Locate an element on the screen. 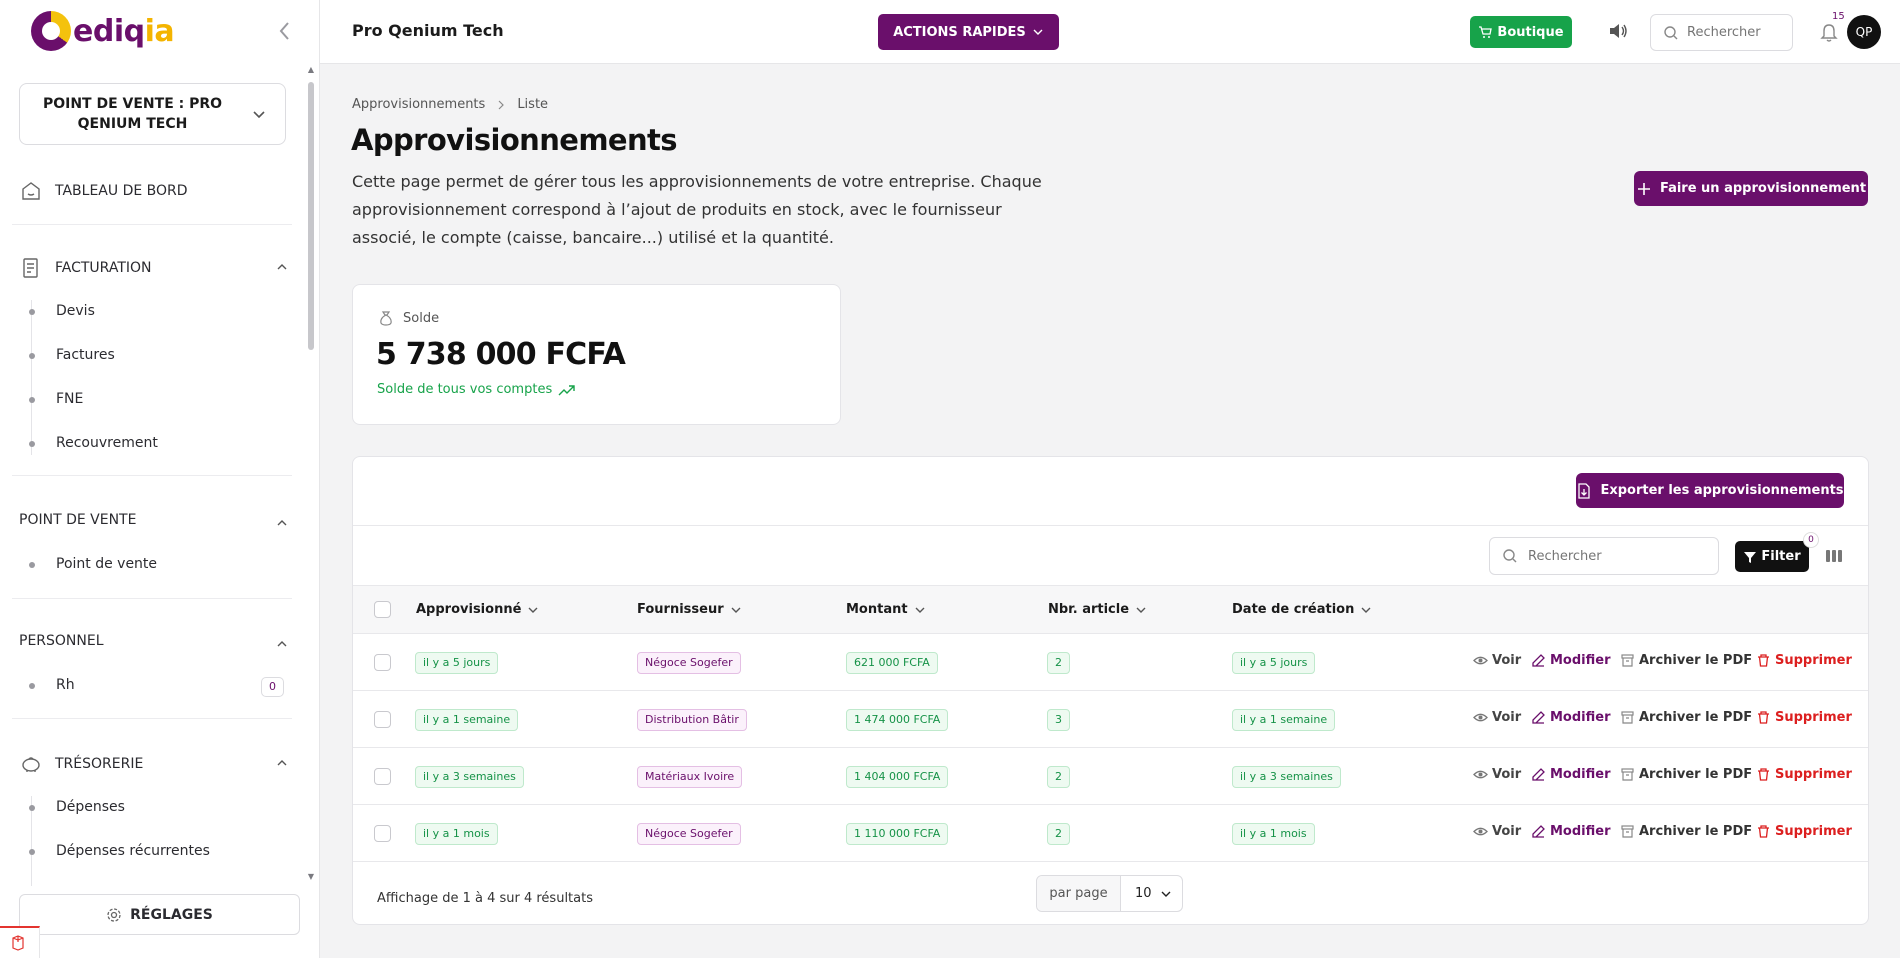 The image size is (1900, 958). ediqia-logo: ediqia is located at coordinates (103, 31).